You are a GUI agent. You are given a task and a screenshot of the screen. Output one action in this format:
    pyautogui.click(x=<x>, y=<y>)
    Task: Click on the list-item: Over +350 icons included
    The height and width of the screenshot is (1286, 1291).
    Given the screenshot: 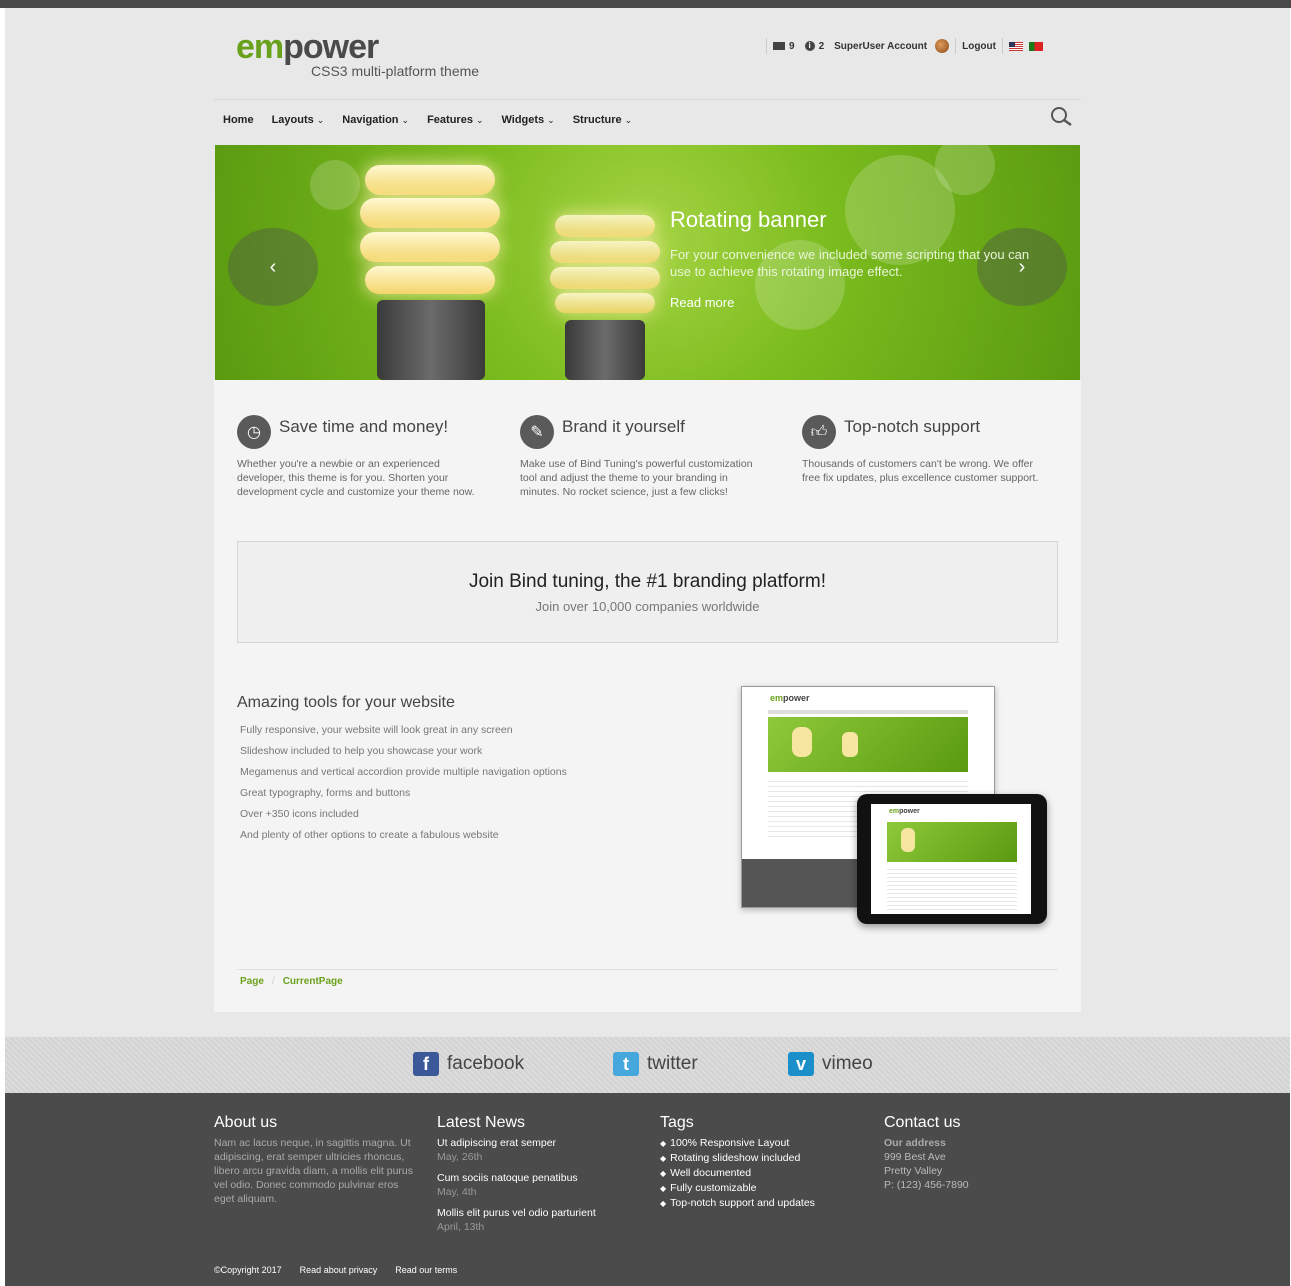 What is the action you would take?
    pyautogui.click(x=299, y=814)
    